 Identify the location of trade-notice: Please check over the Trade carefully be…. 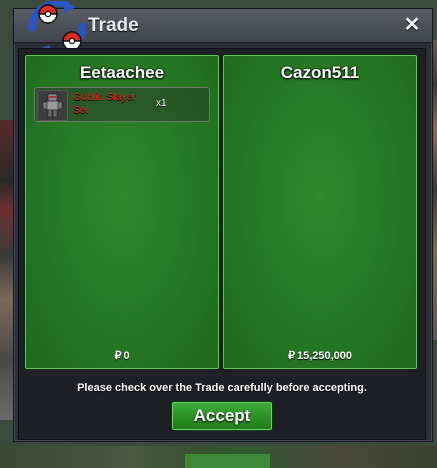
(222, 388).